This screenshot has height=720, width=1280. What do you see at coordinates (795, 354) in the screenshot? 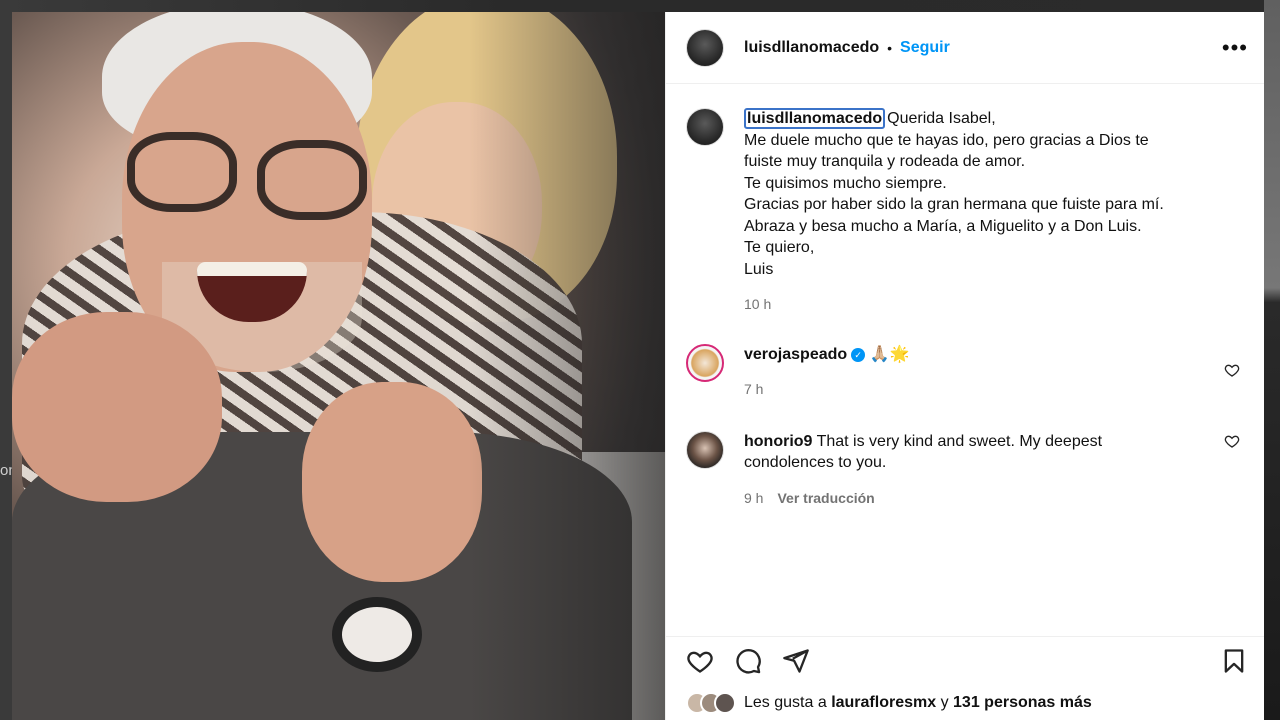
I see `commenter-username: verojaspeado` at bounding box center [795, 354].